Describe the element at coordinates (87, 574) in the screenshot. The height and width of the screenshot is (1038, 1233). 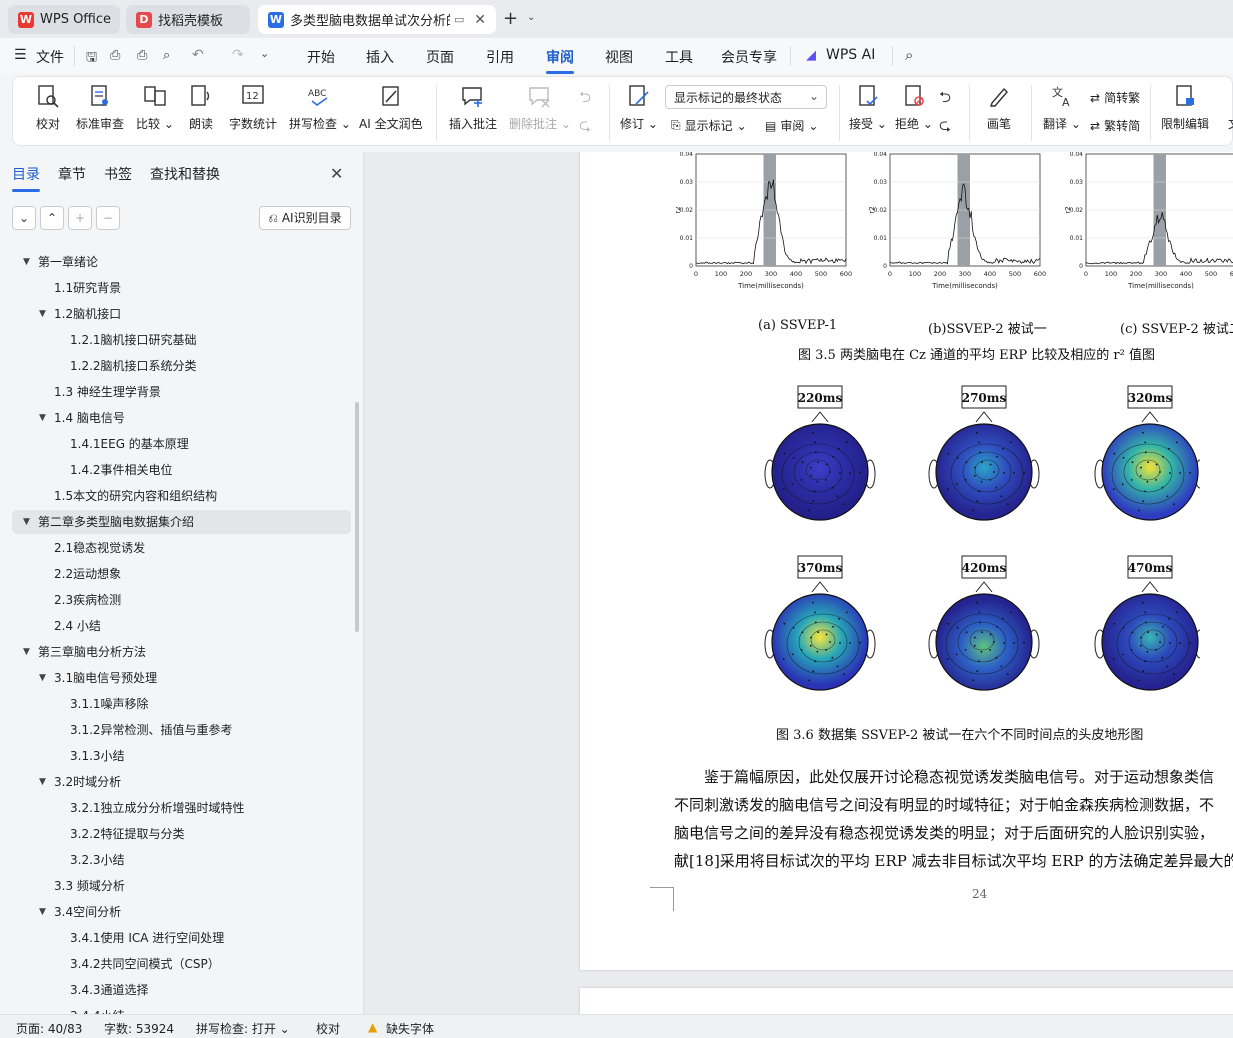
I see `toc-item: 2.2运动想象` at that location.